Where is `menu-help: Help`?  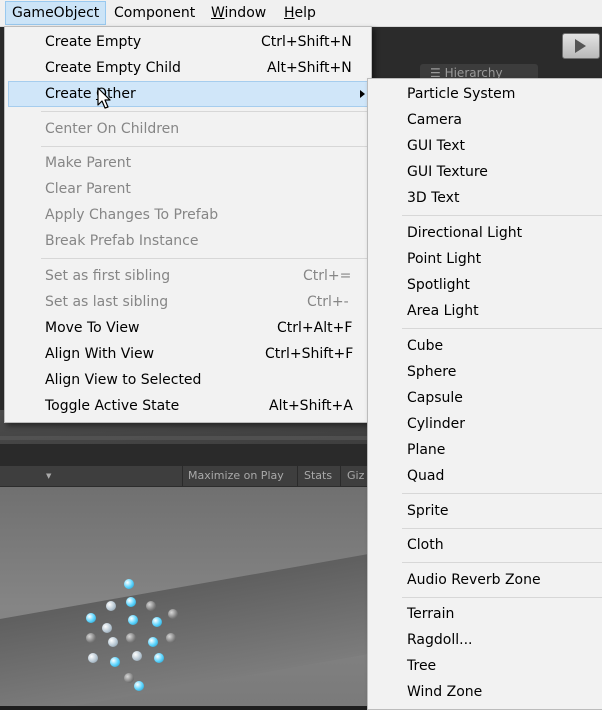 menu-help: Help is located at coordinates (300, 13).